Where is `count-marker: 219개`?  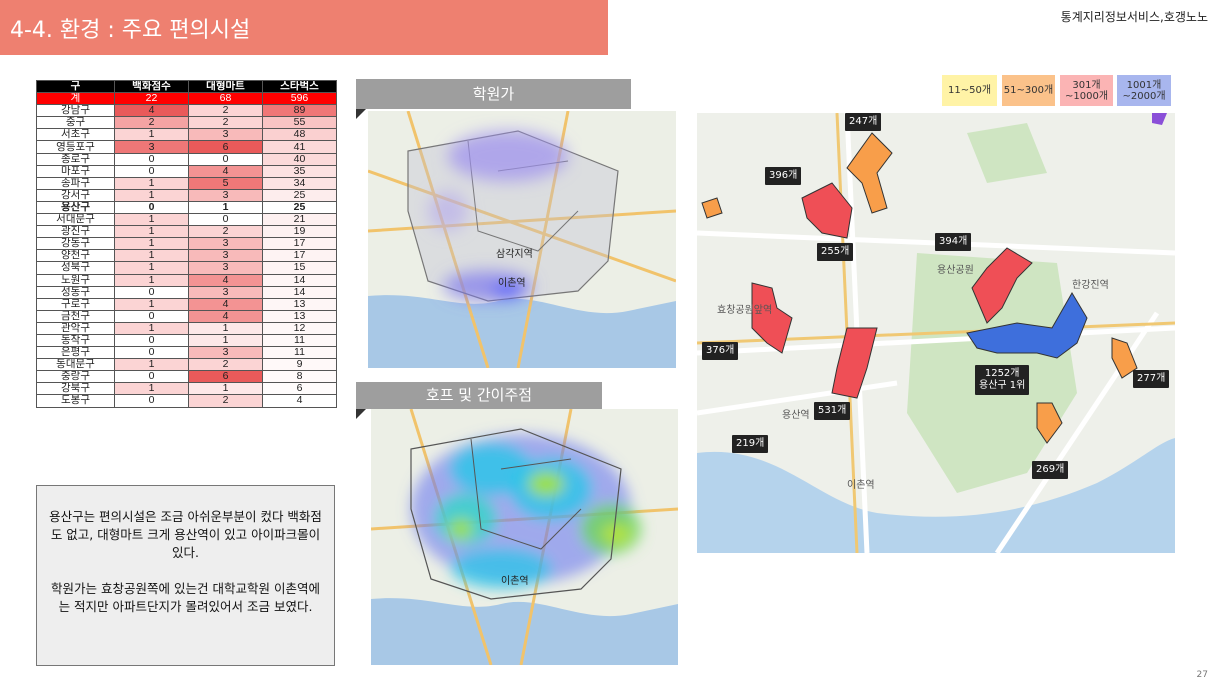
count-marker: 219개 is located at coordinates (750, 444).